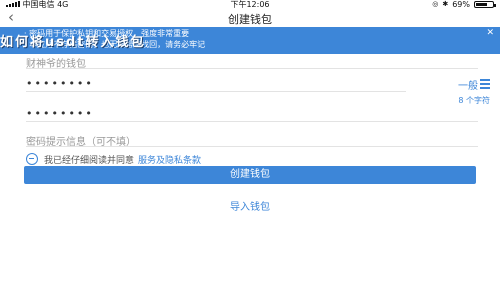  I want to click on location-icon: ◎, so click(435, 4).